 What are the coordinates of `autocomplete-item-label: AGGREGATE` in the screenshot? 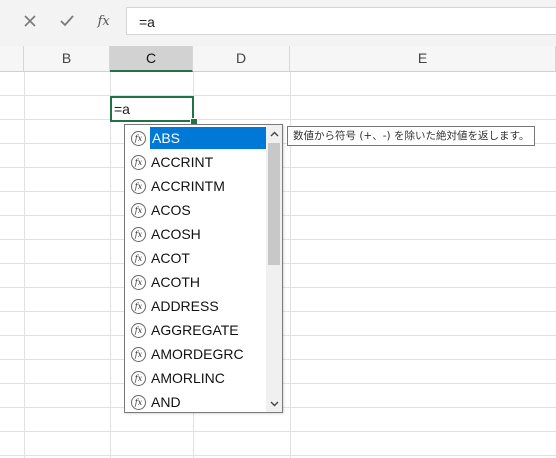 It's located at (195, 330).